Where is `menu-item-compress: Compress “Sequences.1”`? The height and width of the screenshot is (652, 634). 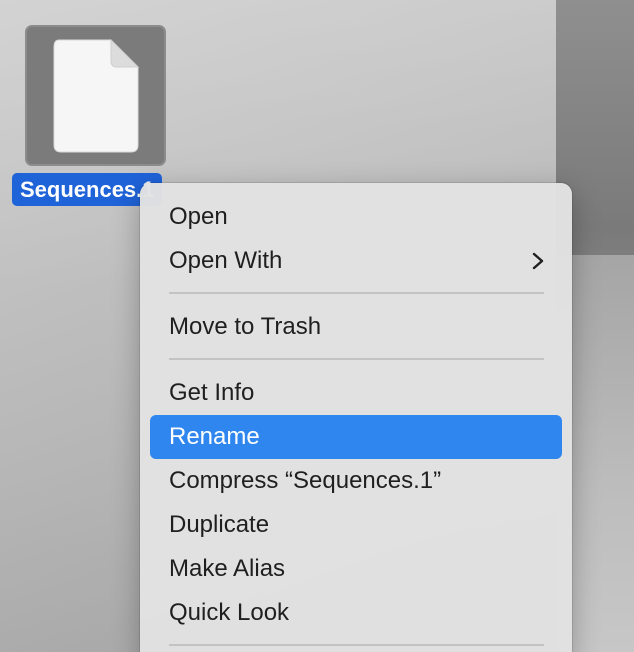 menu-item-compress: Compress “Sequences.1” is located at coordinates (356, 481).